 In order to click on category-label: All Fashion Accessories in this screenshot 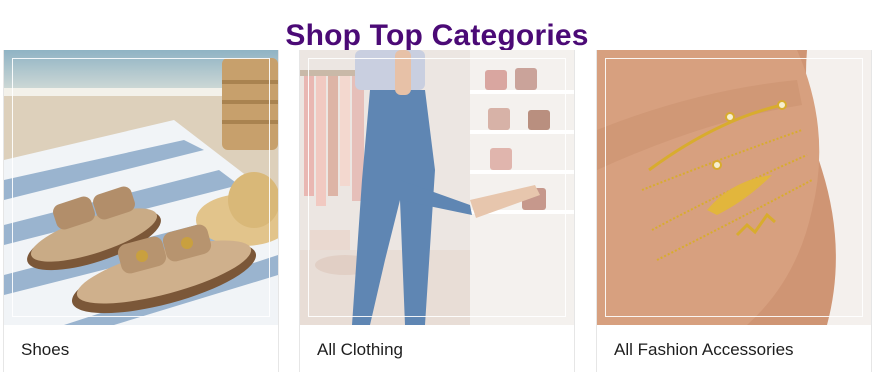, I will do `click(704, 350)`.